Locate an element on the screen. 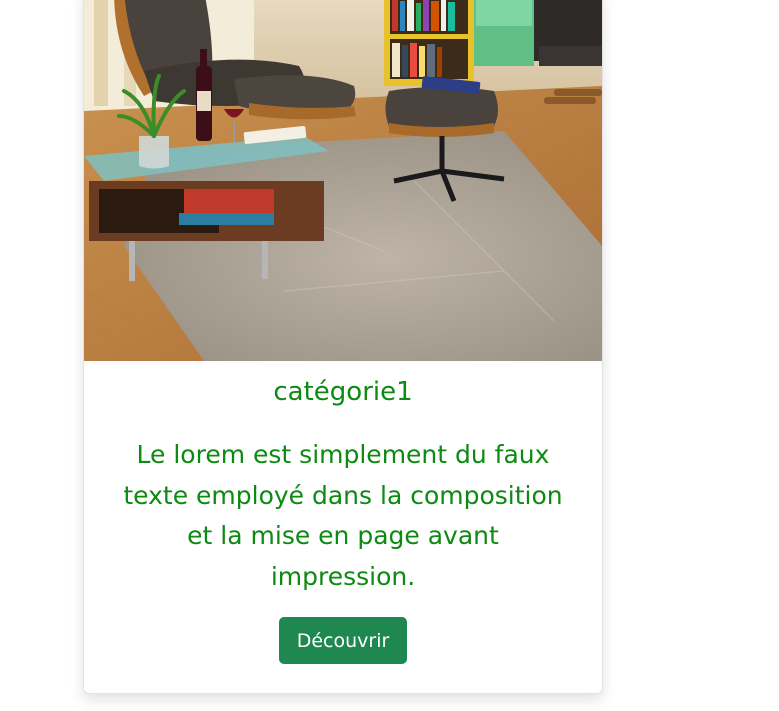 Image resolution: width=779 pixels, height=711 pixels. category-title: catégorie1 is located at coordinates (343, 392).